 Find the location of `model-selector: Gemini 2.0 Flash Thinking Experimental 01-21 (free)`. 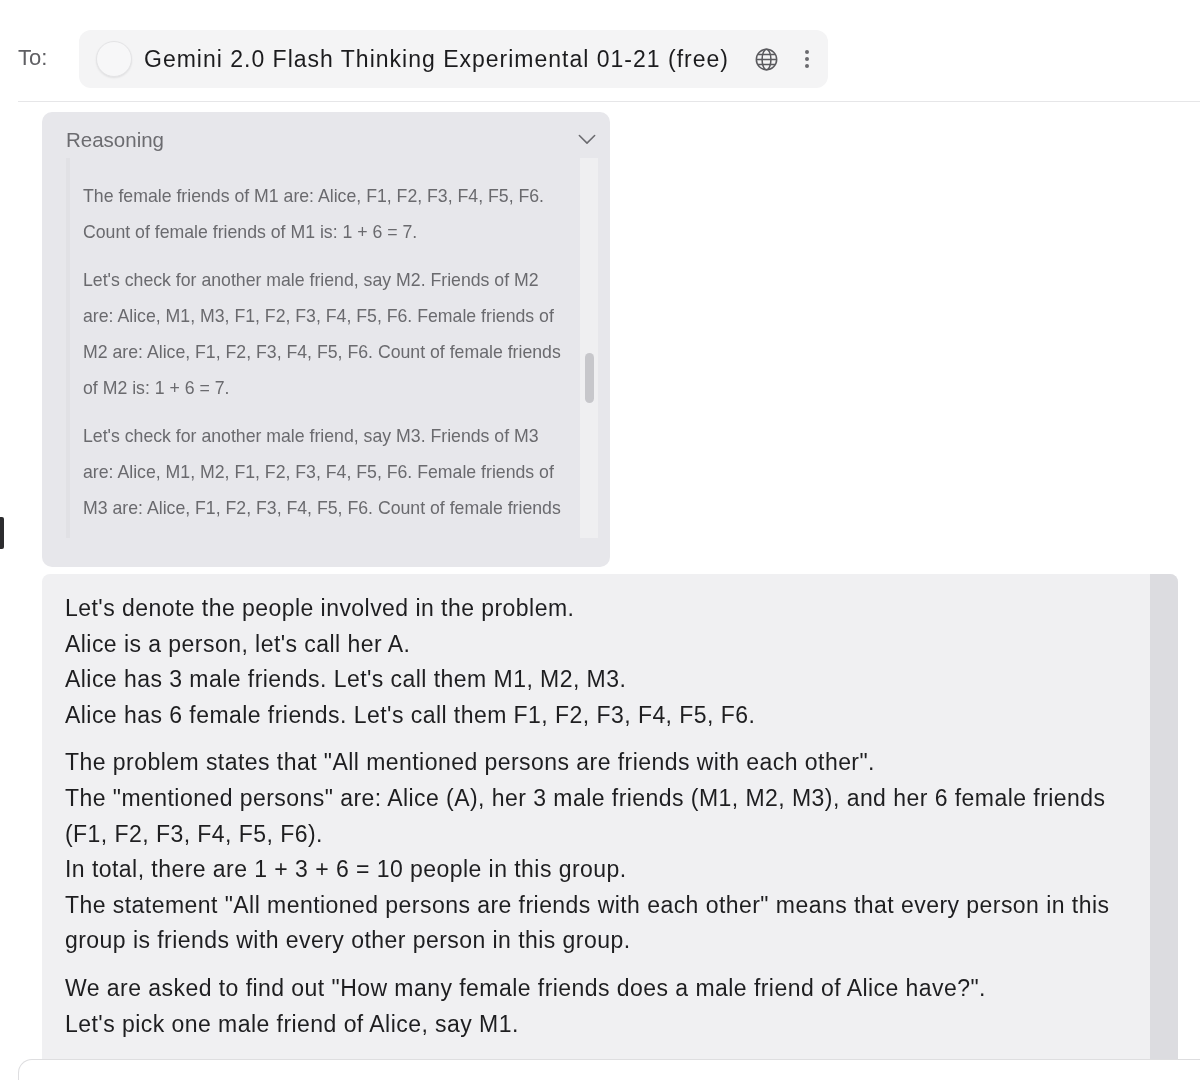

model-selector: Gemini 2.0 Flash Thinking Experimental 01-21 (free) is located at coordinates (453, 59).